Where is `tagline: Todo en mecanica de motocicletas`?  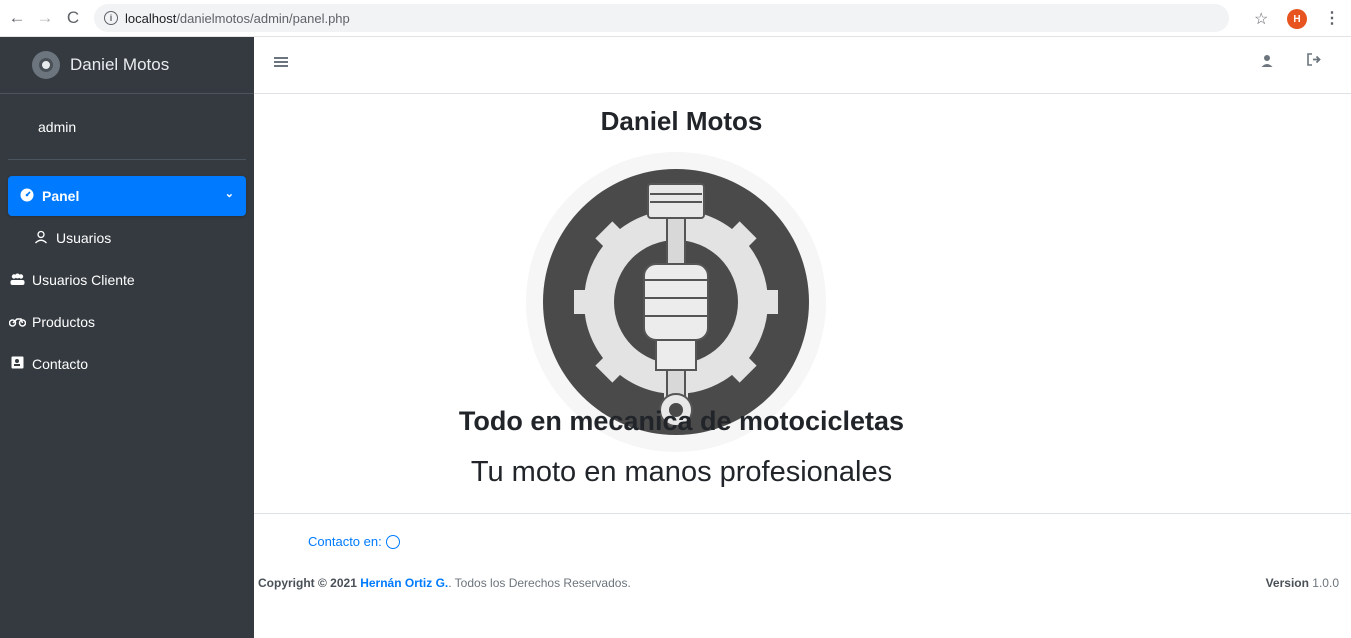
tagline: Todo en mecanica de motocicletas is located at coordinates (681, 421).